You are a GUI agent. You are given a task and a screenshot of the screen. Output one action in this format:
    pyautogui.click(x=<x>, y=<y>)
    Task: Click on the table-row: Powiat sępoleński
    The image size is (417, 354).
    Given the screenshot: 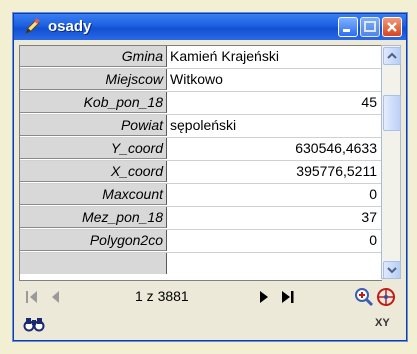 What is the action you would take?
    pyautogui.click(x=201, y=126)
    